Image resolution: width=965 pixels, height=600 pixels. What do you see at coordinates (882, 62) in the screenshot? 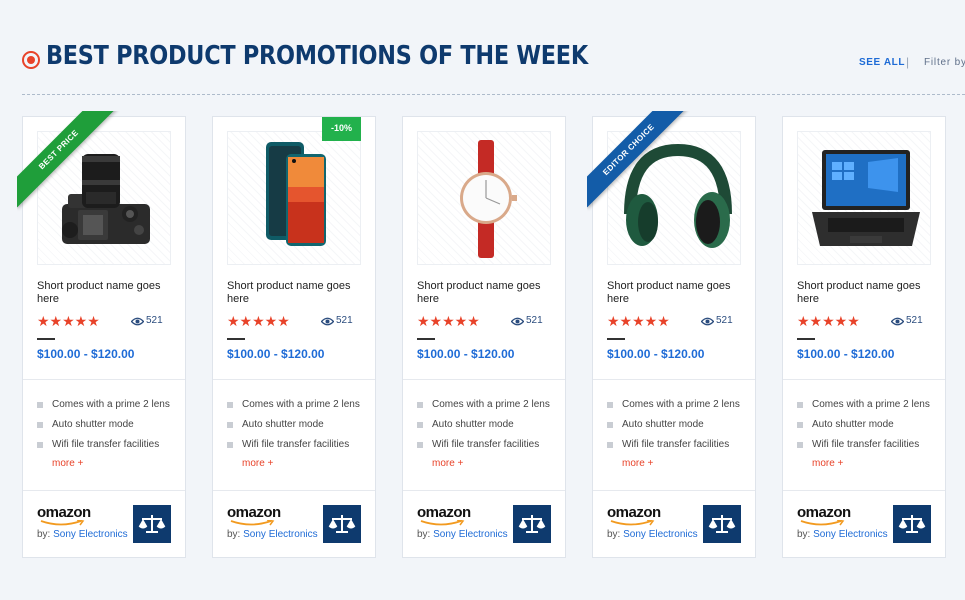
I see `see-all-link: SEE ALL` at bounding box center [882, 62].